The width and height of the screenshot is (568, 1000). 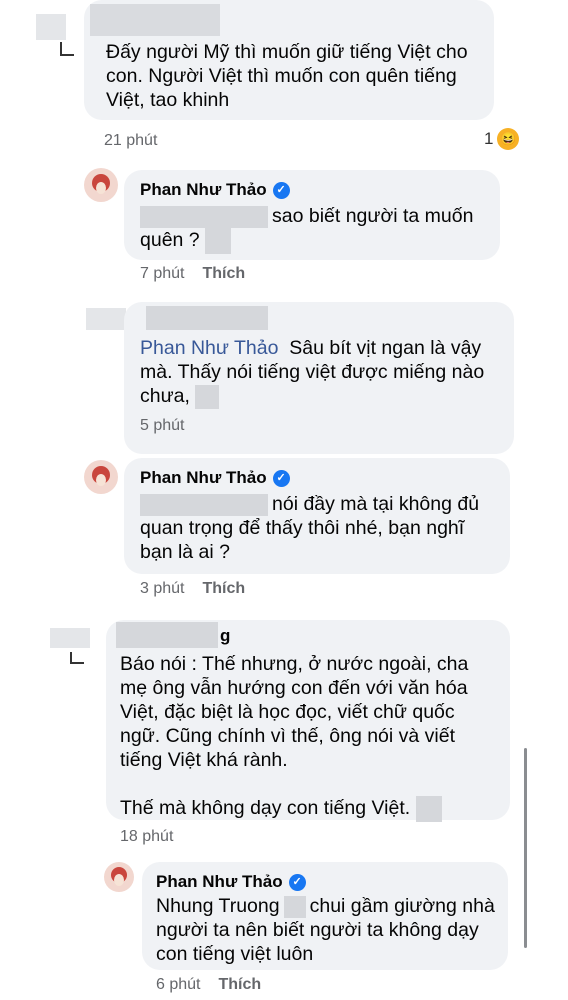 I want to click on comment-time: 18 phút, so click(x=147, y=836).